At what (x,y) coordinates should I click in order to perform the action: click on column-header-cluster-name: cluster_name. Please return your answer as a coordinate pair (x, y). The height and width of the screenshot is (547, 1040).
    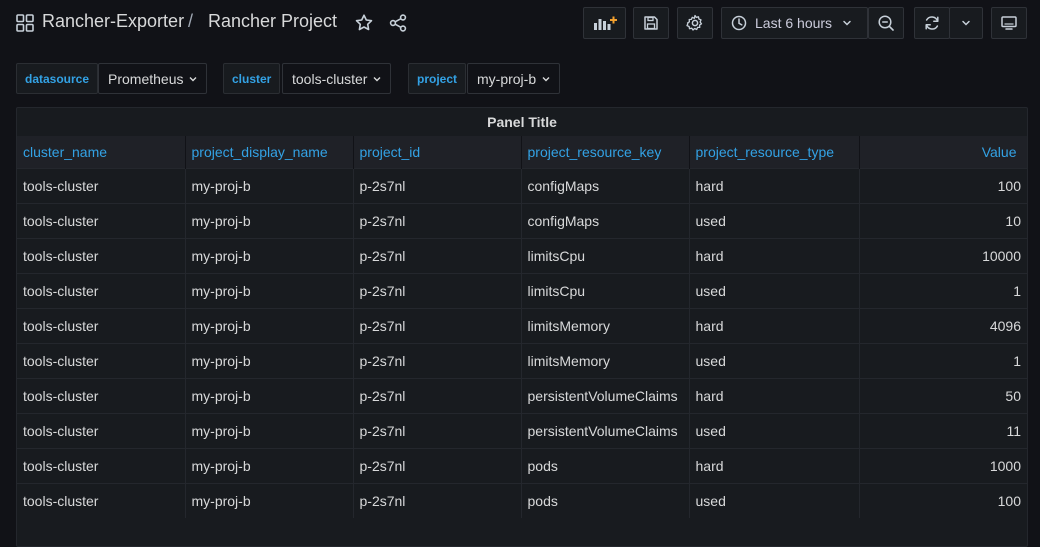
    Looking at the image, I should click on (101, 152).